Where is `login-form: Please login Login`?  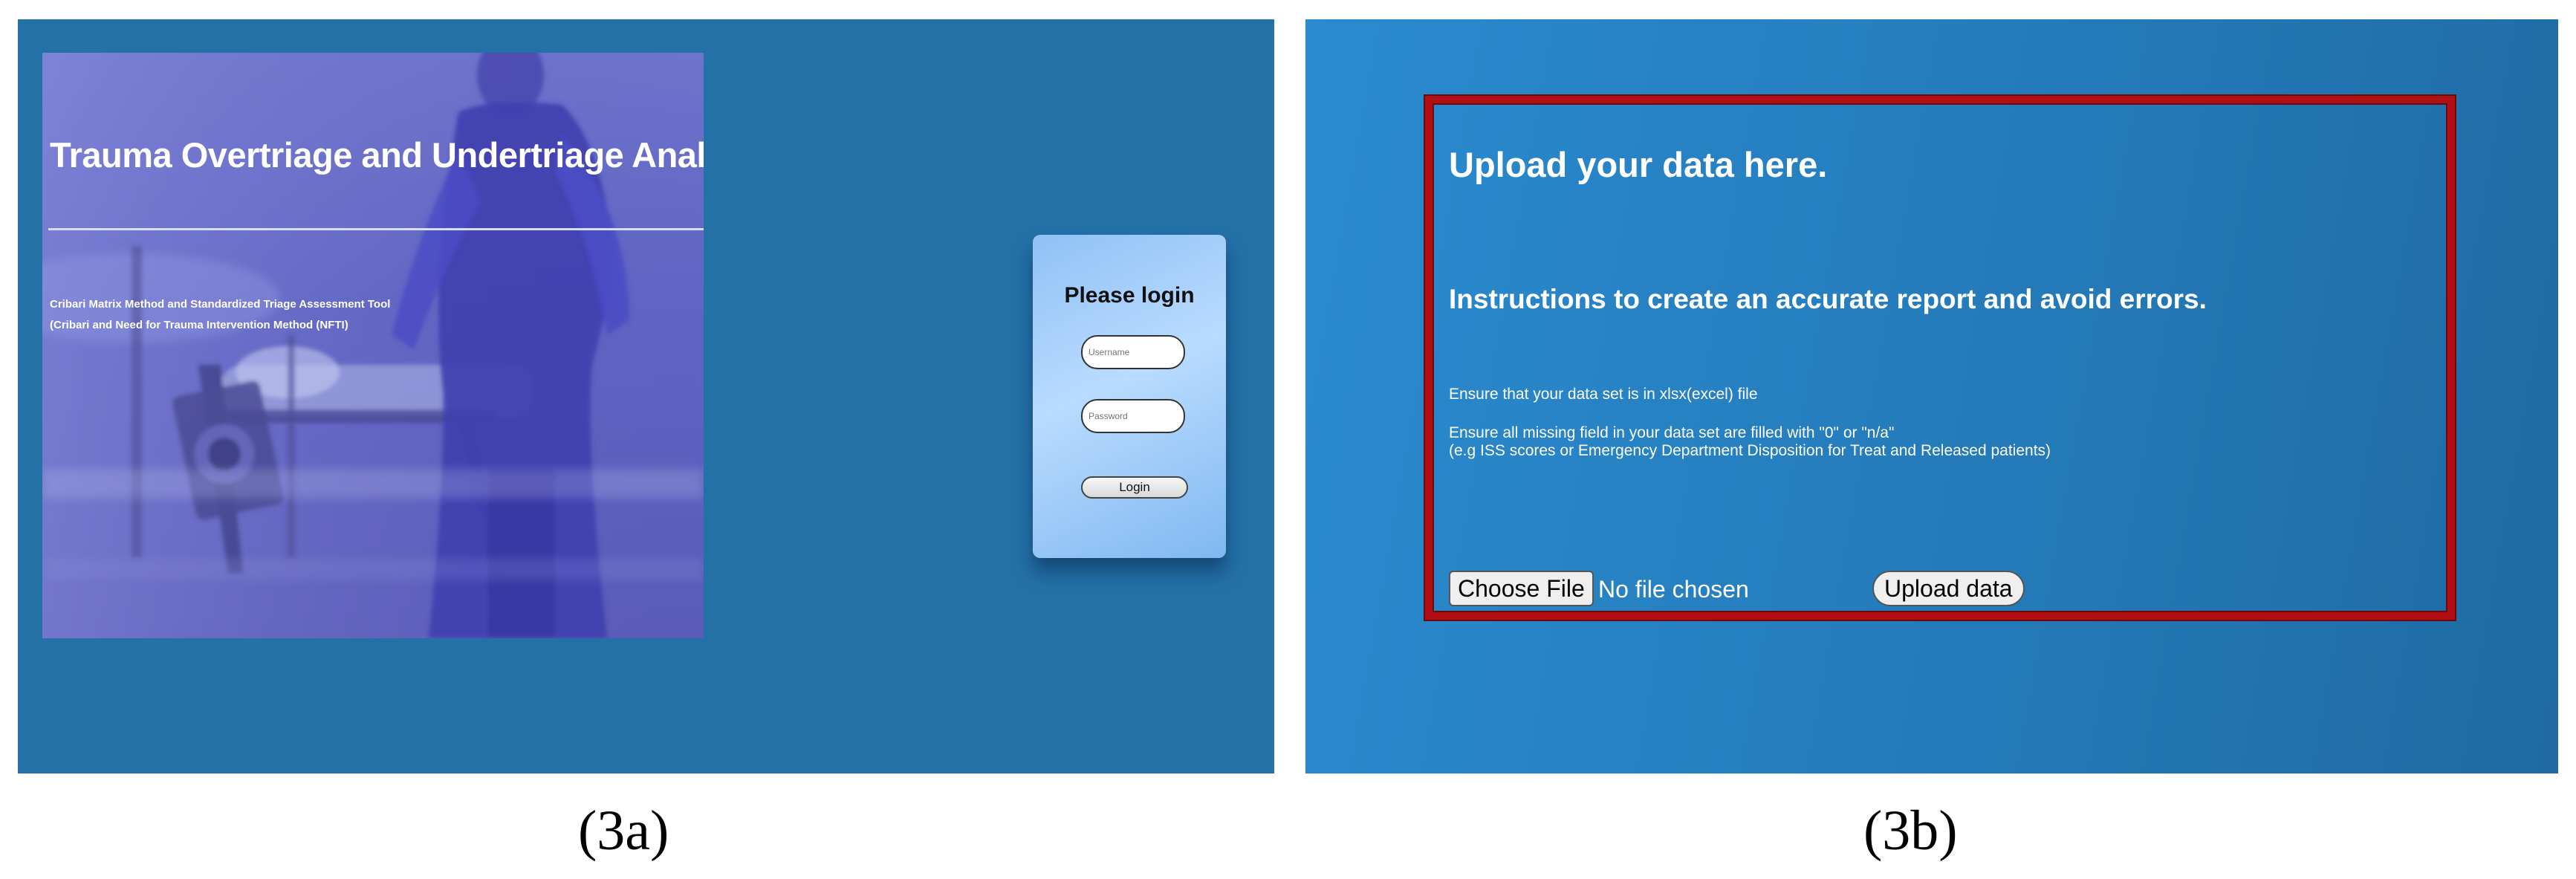
login-form: Please login Login is located at coordinates (1129, 396).